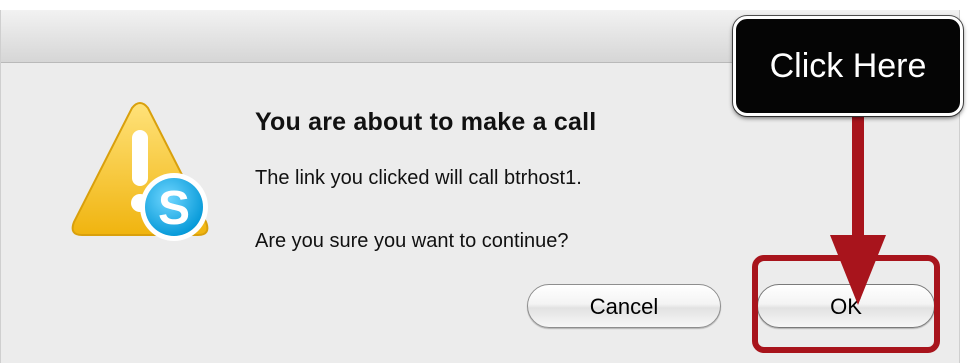 This screenshot has width=969, height=363. What do you see at coordinates (426, 122) in the screenshot?
I see `dialog-title: You are about to make a call` at bounding box center [426, 122].